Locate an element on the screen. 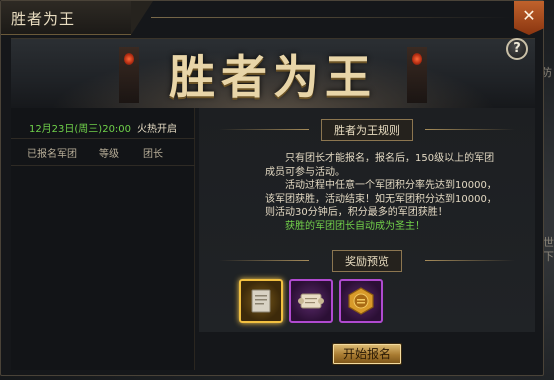 The height and width of the screenshot is (380, 554). title-divider is located at coordinates (331, 17).